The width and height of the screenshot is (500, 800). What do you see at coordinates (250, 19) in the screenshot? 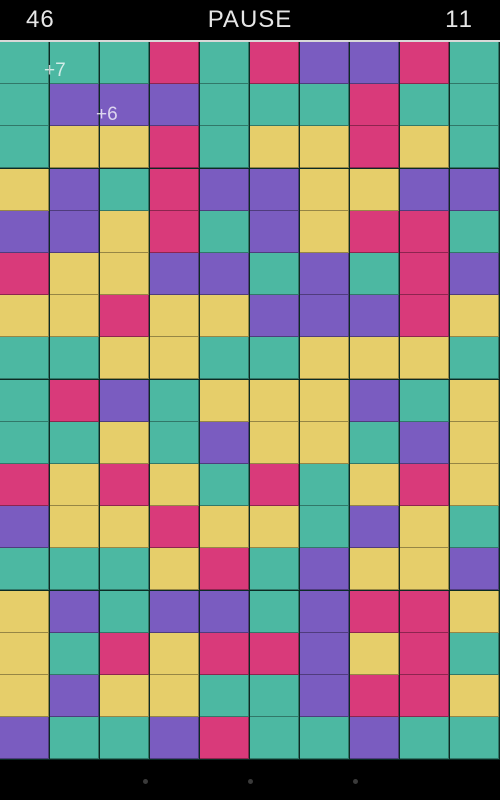
I see `pause-button: PAUSE` at bounding box center [250, 19].